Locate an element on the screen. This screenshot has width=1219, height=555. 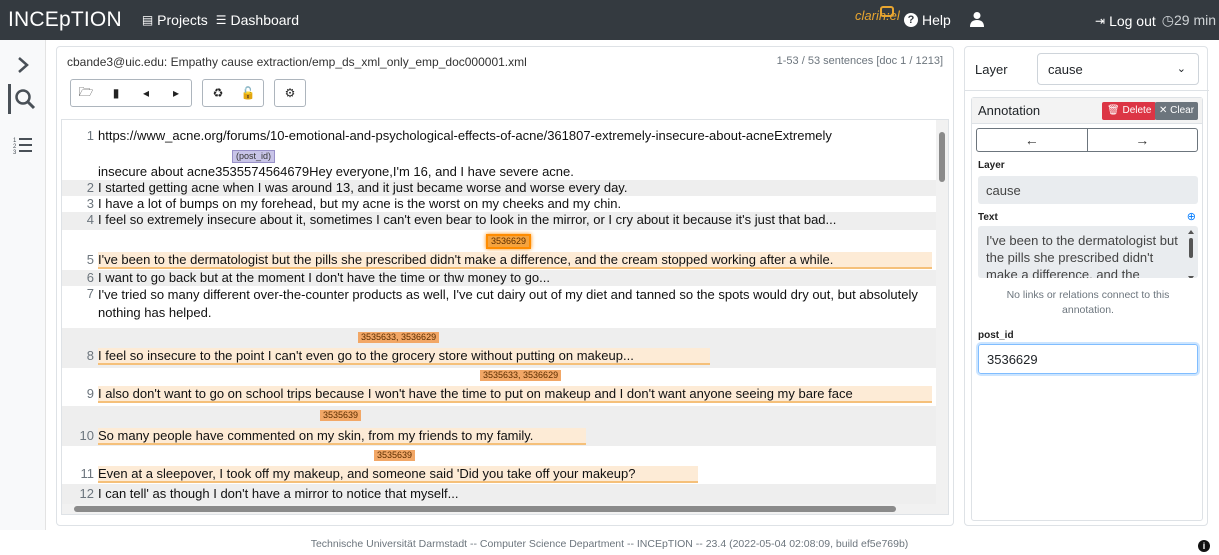
line-number: 5 is located at coordinates (90, 259).